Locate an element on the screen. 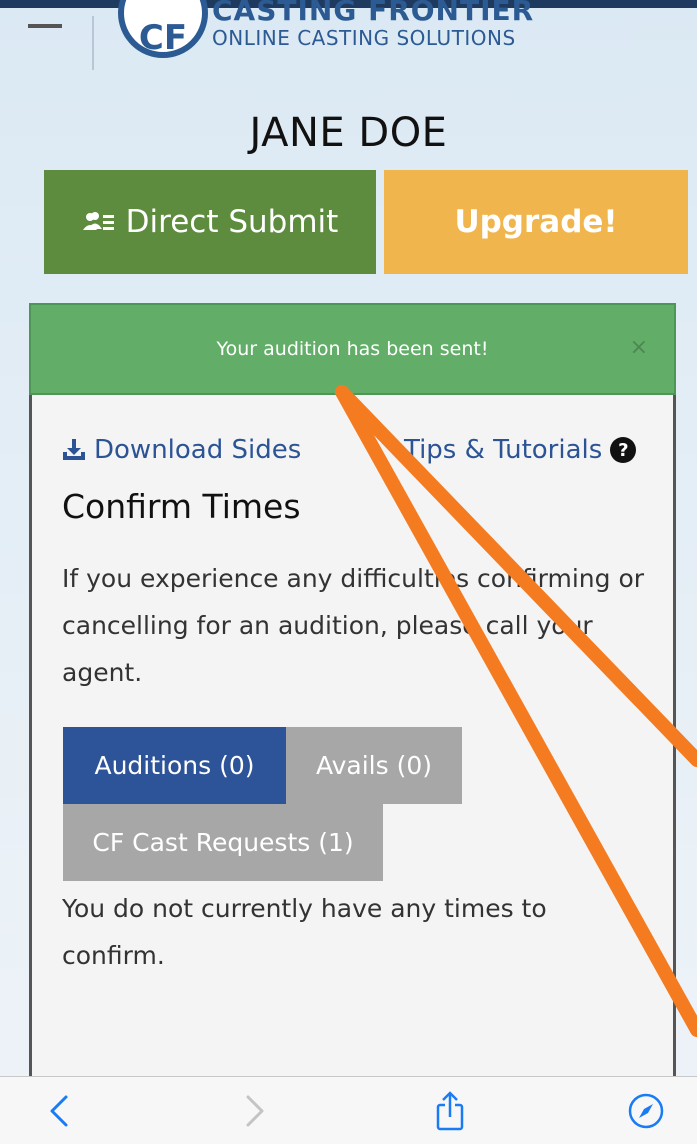 The height and width of the screenshot is (1144, 697). direct-submit-label: Direct Submit is located at coordinates (232, 222).